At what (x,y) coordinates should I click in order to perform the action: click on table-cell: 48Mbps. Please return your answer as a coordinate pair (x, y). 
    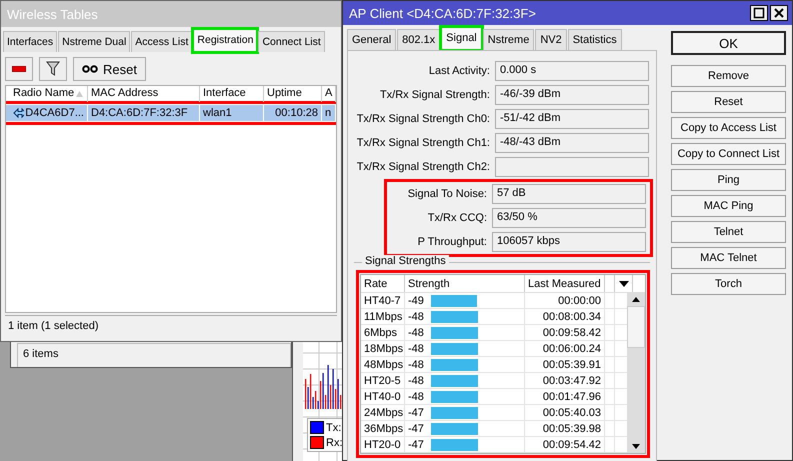
    Looking at the image, I should click on (383, 364).